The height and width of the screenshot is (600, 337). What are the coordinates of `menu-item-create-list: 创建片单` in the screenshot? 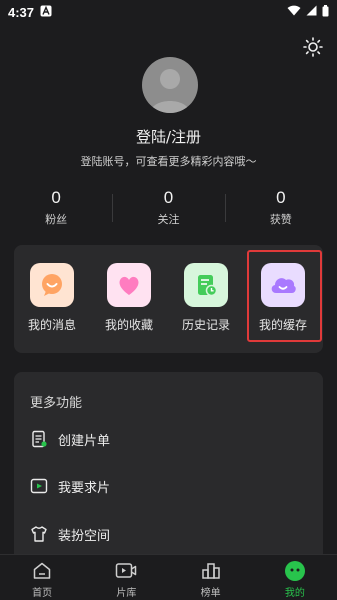 It's located at (170, 439).